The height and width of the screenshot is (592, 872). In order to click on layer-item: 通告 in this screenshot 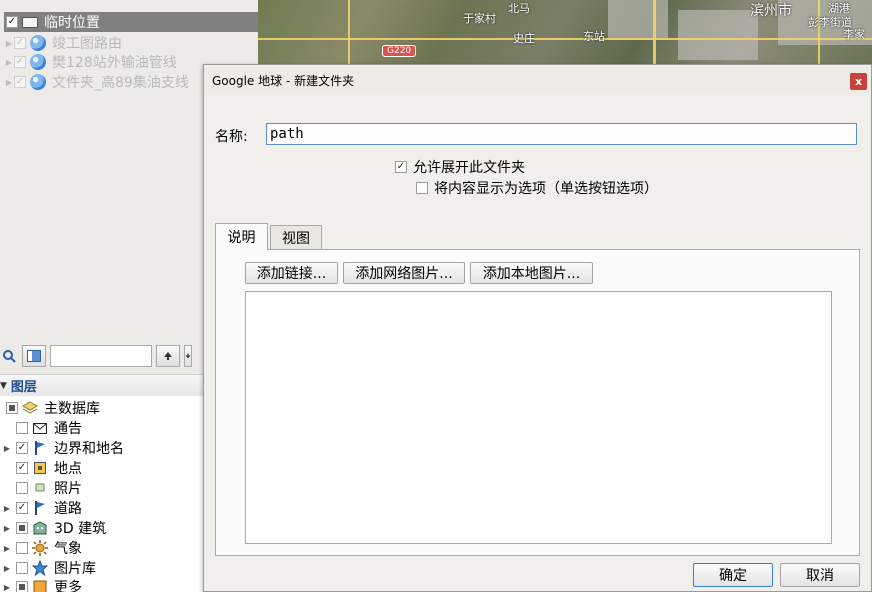, I will do `click(49, 428)`.